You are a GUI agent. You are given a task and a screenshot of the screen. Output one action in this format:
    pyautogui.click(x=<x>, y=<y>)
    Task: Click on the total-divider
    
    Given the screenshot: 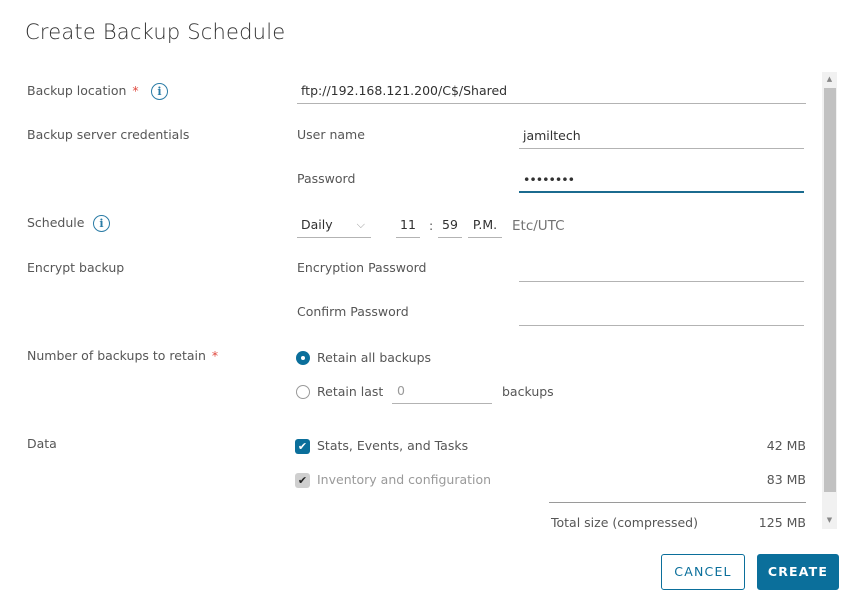 What is the action you would take?
    pyautogui.click(x=677, y=502)
    